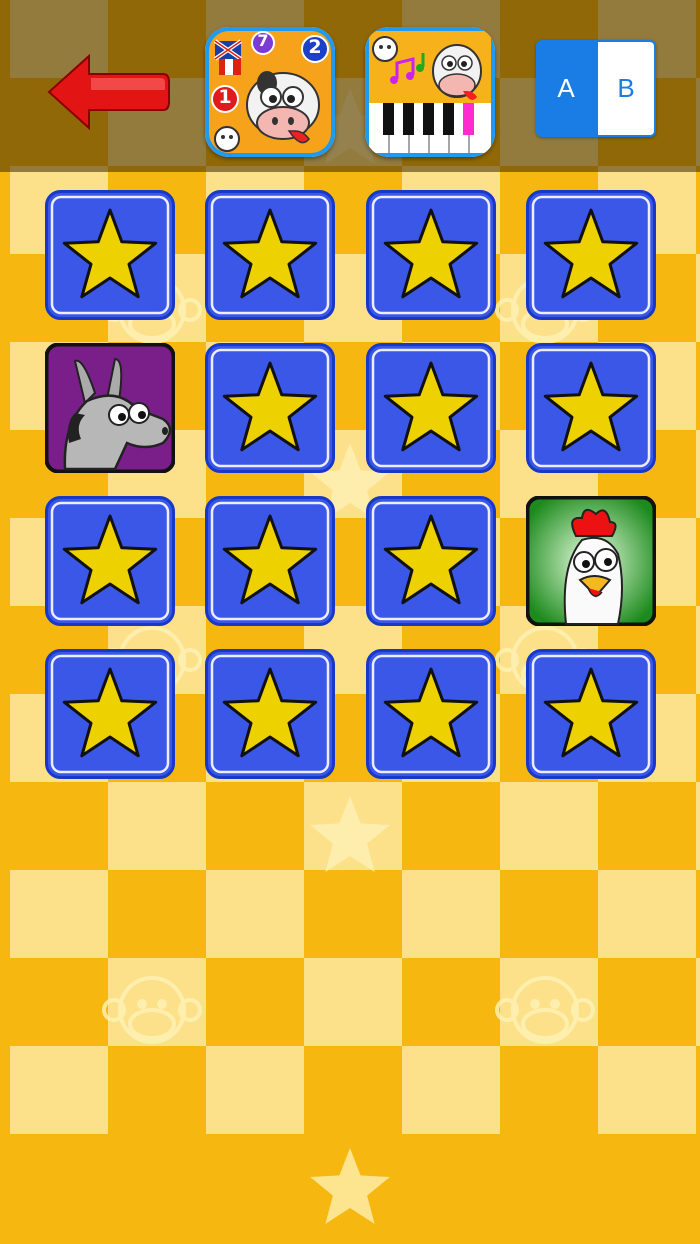 The image size is (700, 1244). I want to click on piano-cow-app-icon, so click(430, 92).